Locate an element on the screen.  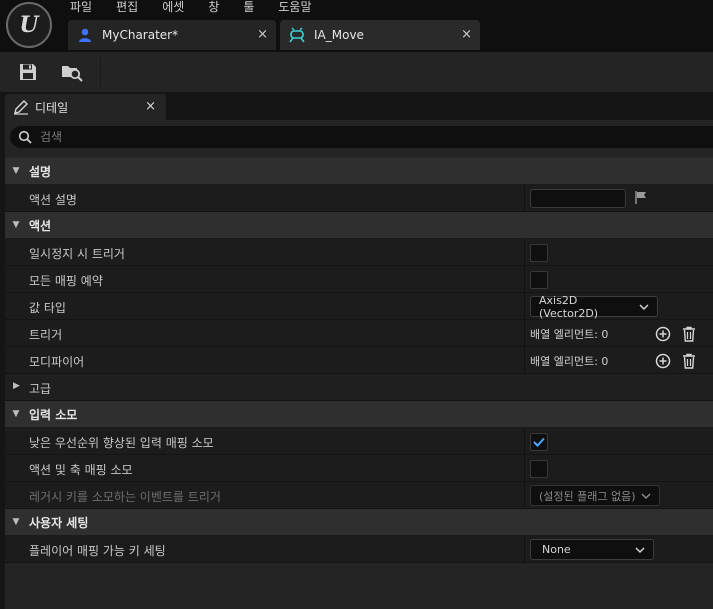
property-label: 모든 매핑 예약 is located at coordinates (66, 281).